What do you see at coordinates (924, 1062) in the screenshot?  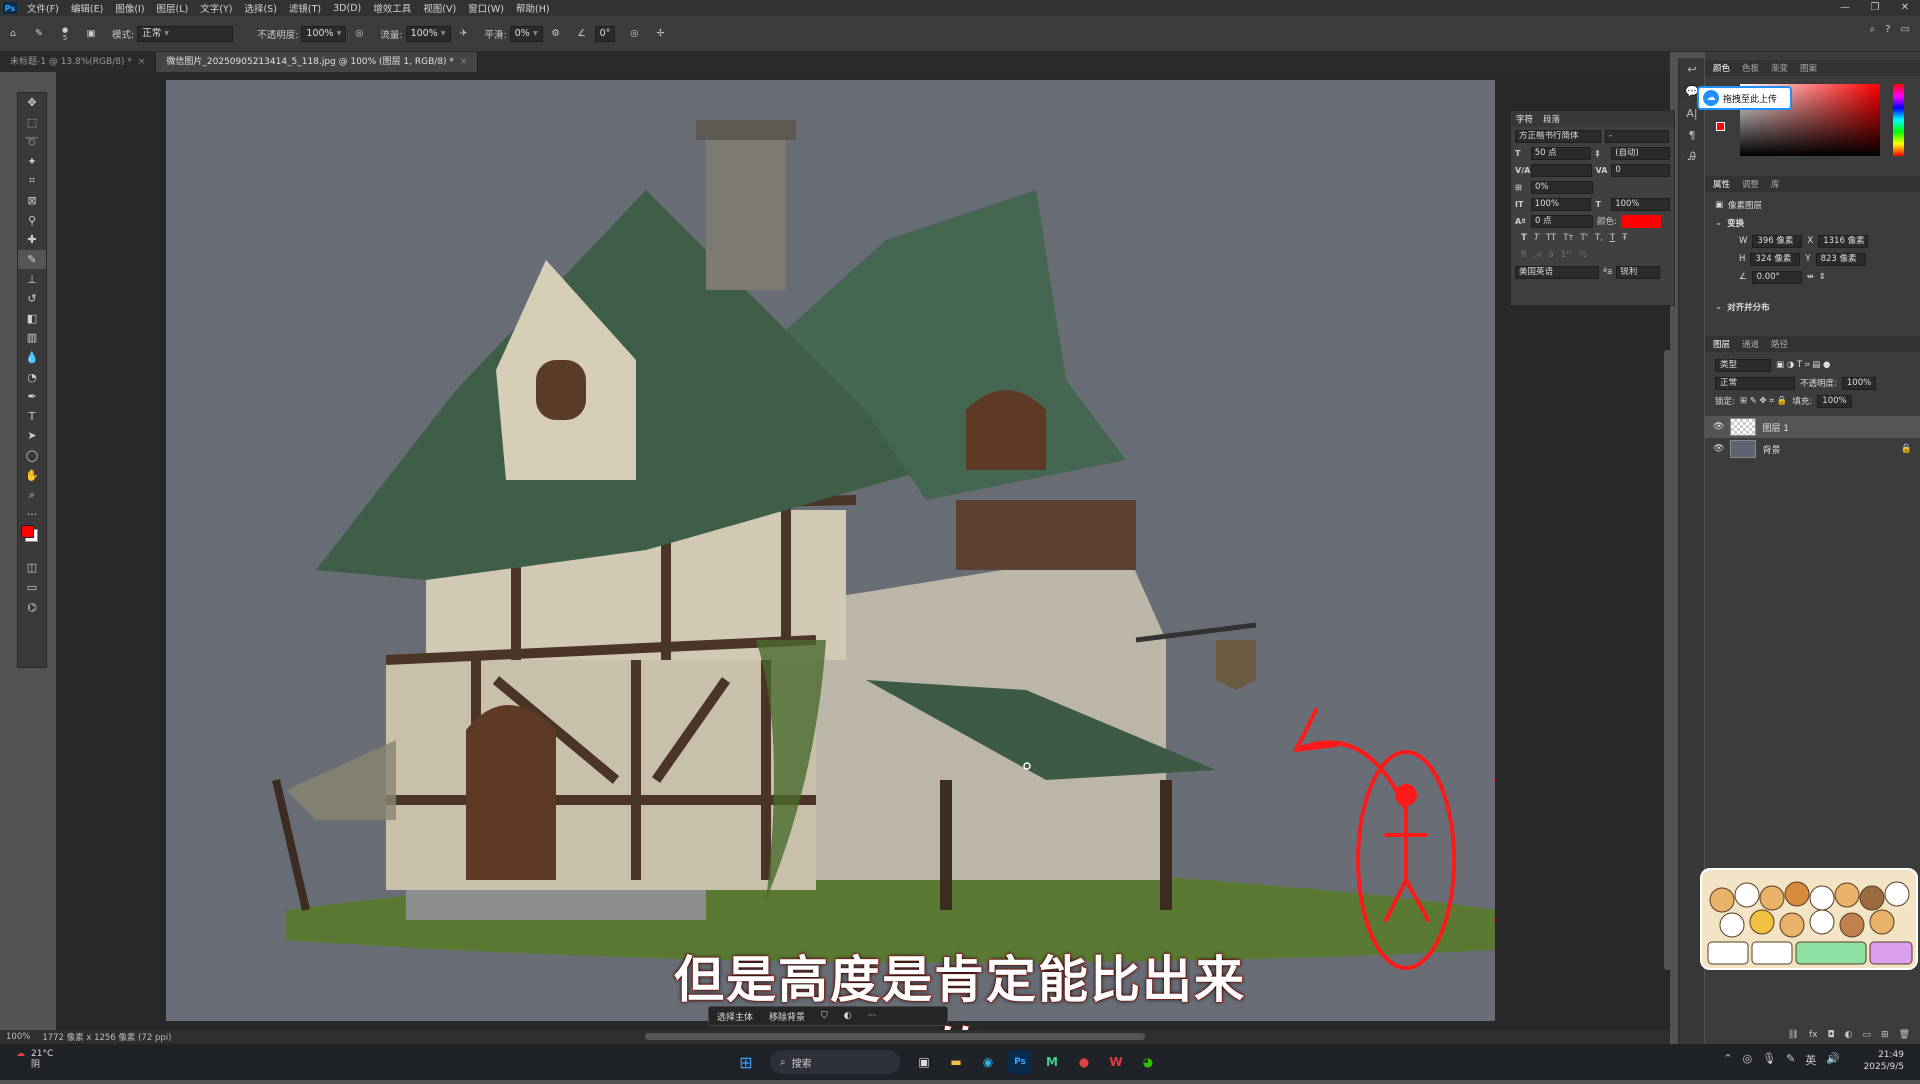 I see `task-view-icon: ▣` at bounding box center [924, 1062].